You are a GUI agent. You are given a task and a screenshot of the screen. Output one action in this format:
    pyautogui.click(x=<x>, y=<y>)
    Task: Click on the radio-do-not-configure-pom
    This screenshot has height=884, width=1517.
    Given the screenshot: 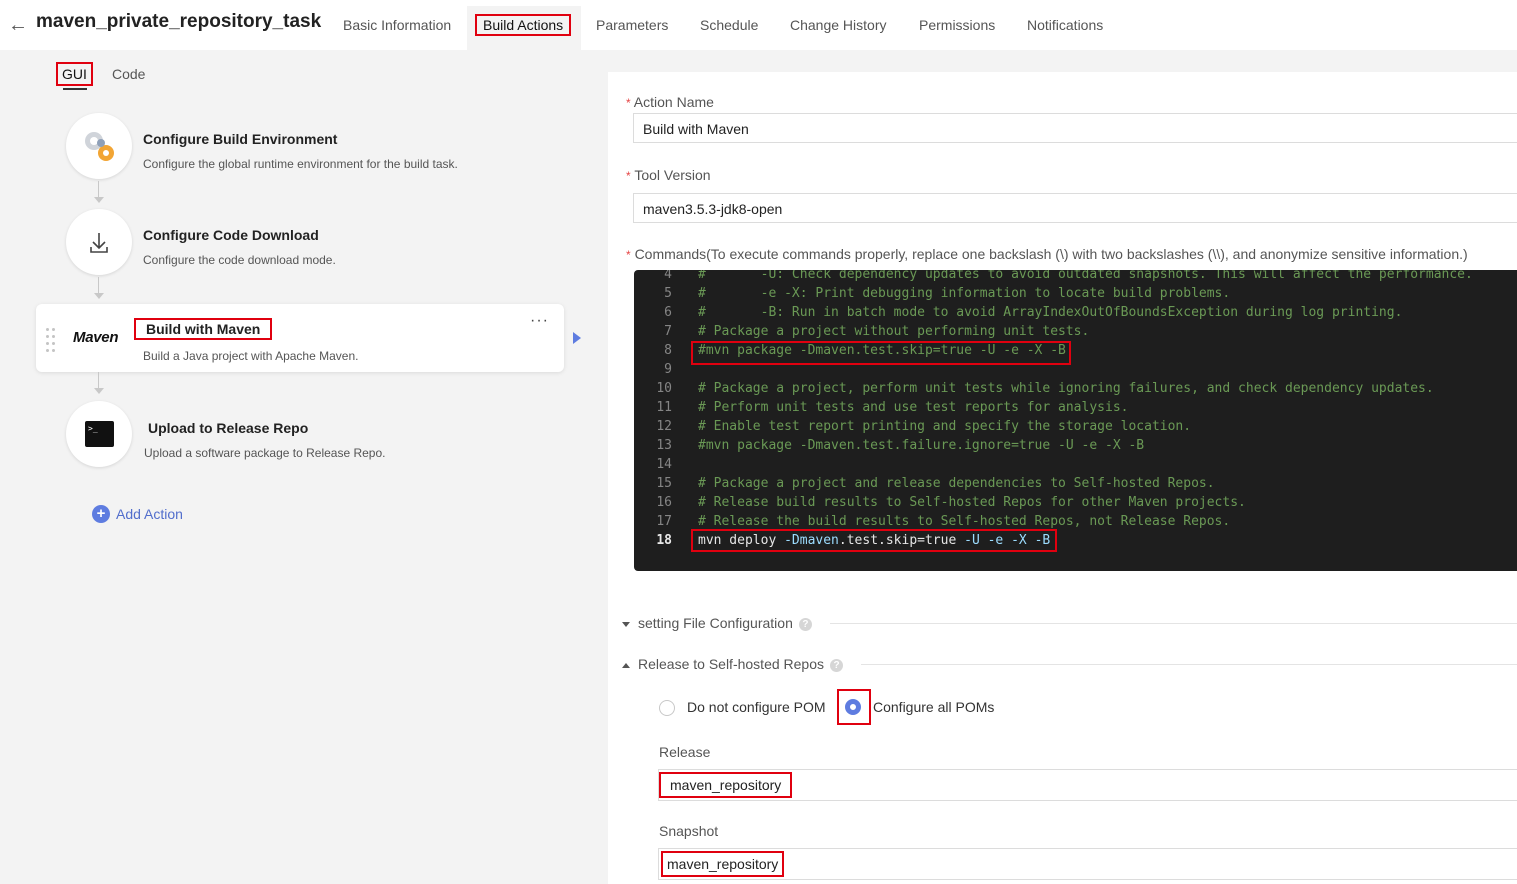 What is the action you would take?
    pyautogui.click(x=667, y=708)
    